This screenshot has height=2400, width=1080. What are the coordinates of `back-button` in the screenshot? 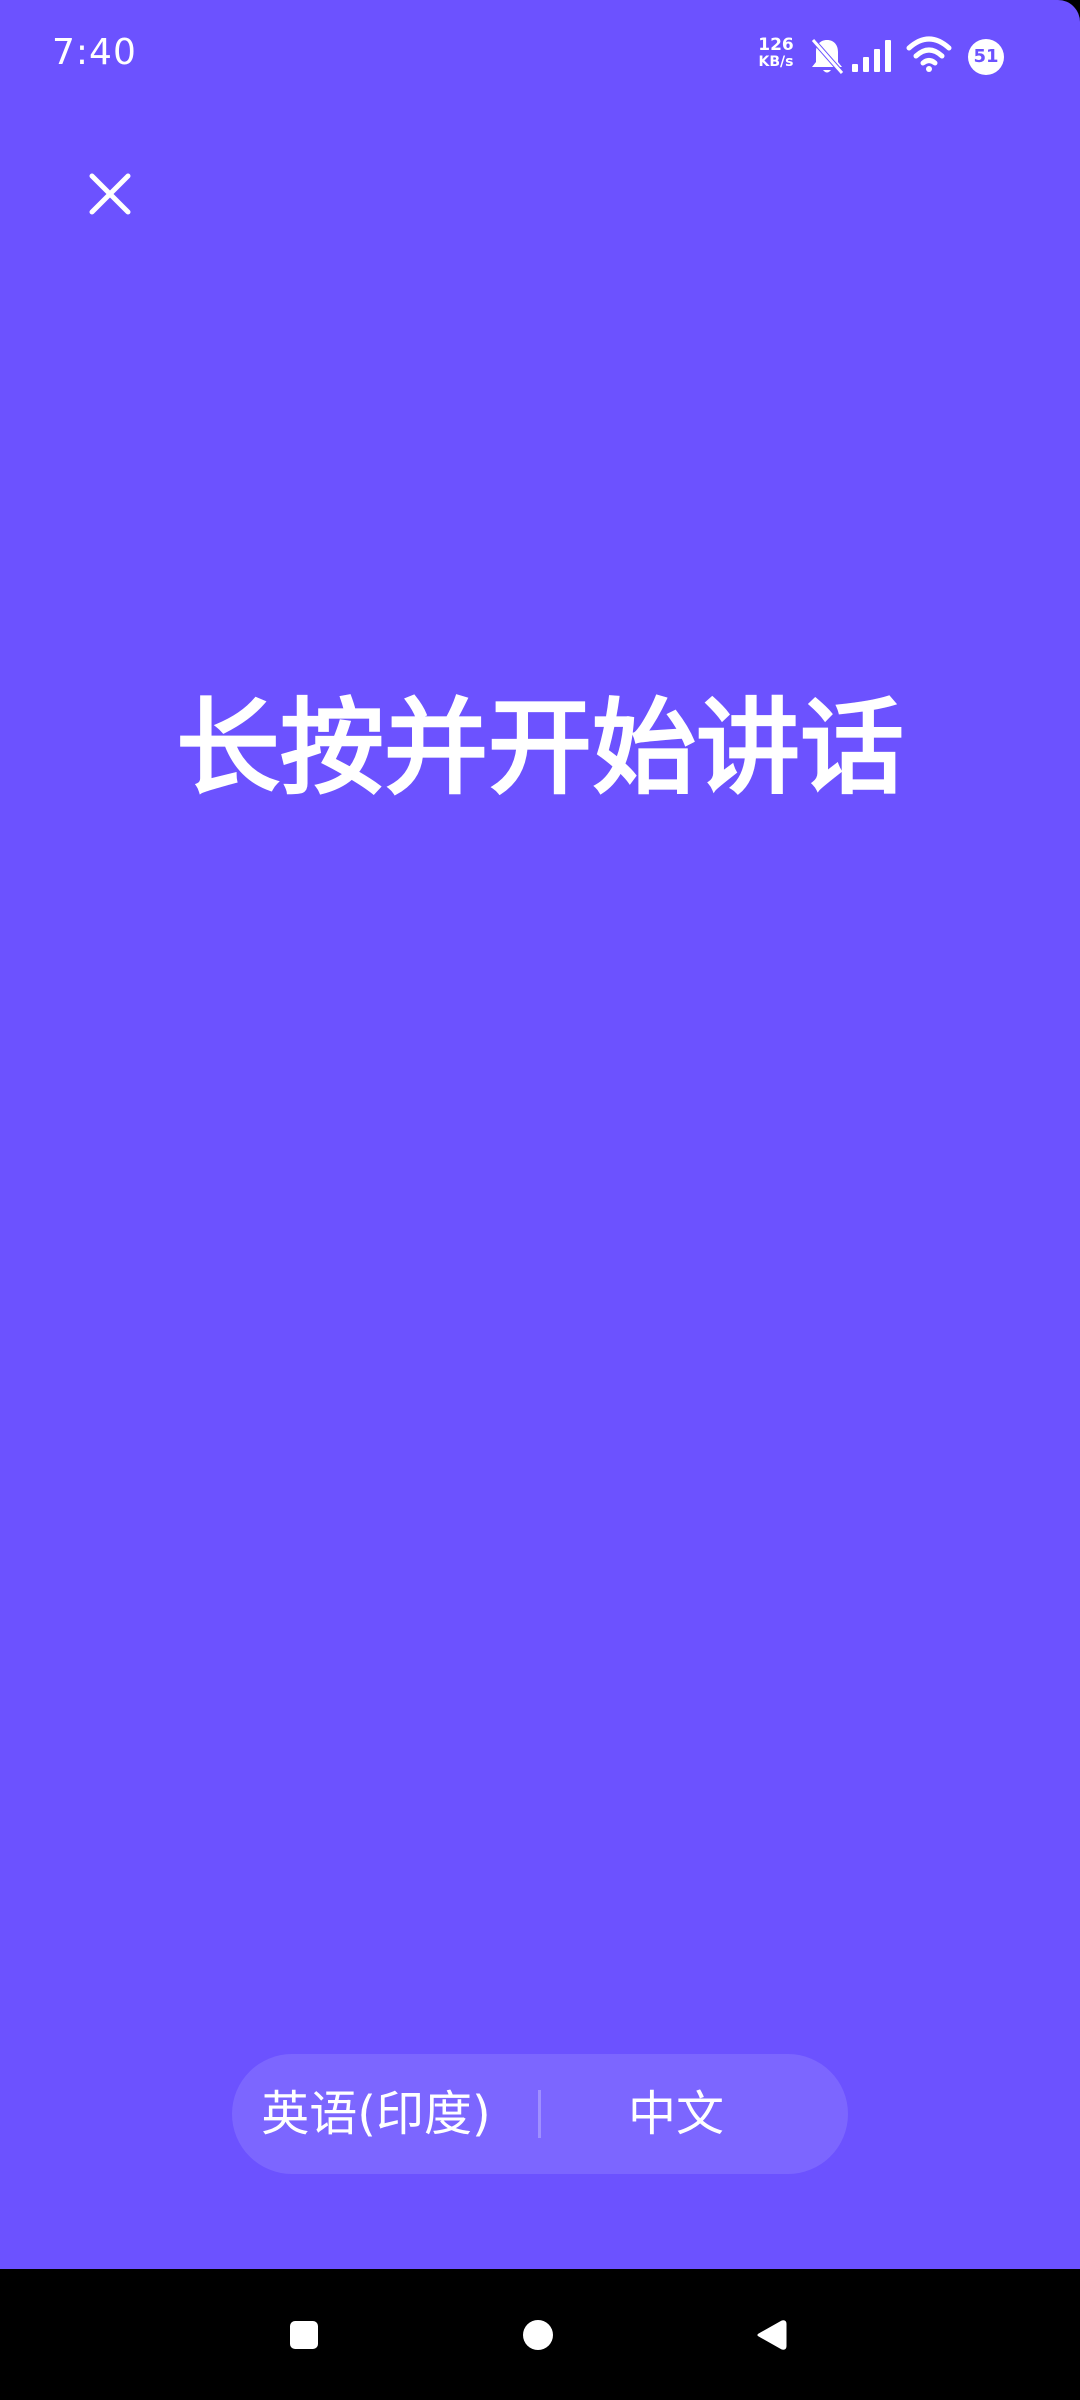 It's located at (772, 2335).